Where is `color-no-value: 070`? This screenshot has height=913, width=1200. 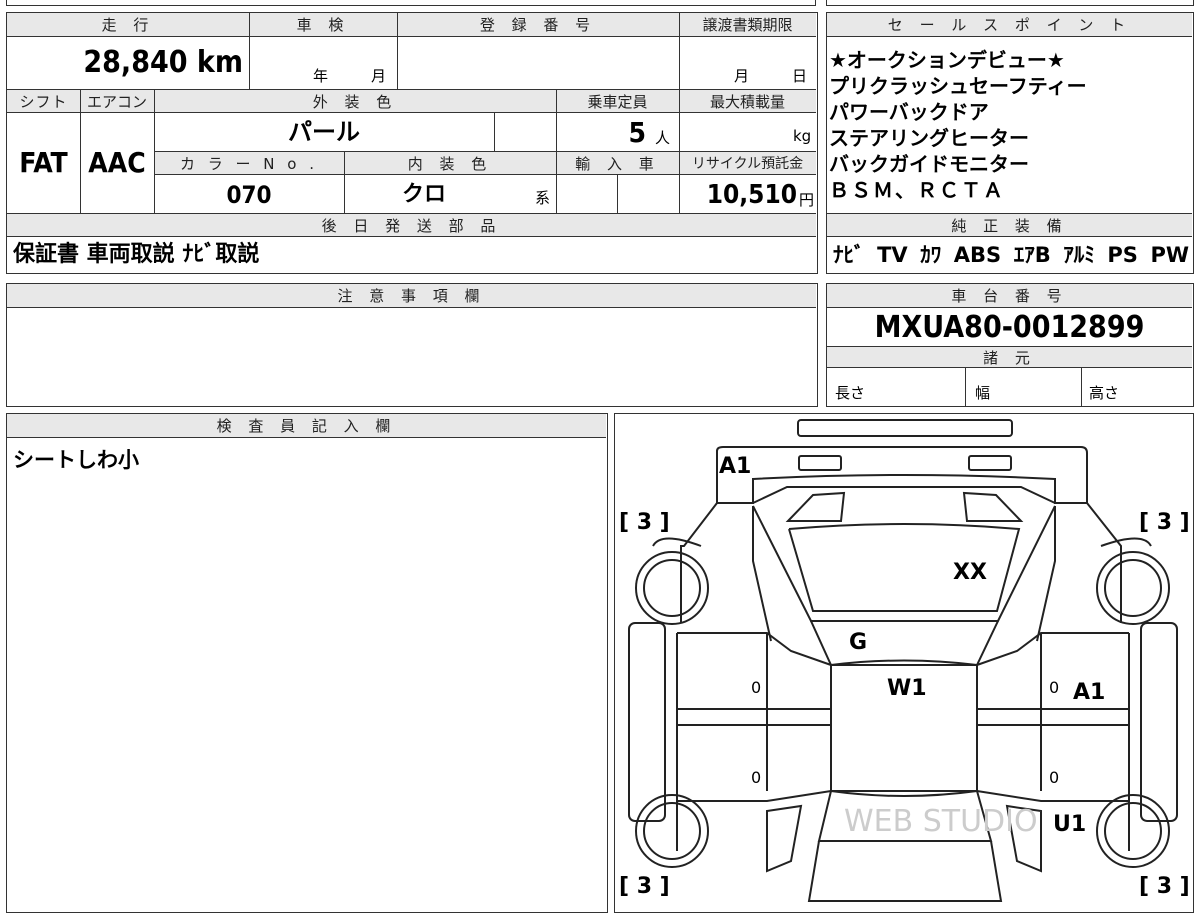
color-no-value: 070 is located at coordinates (249, 195).